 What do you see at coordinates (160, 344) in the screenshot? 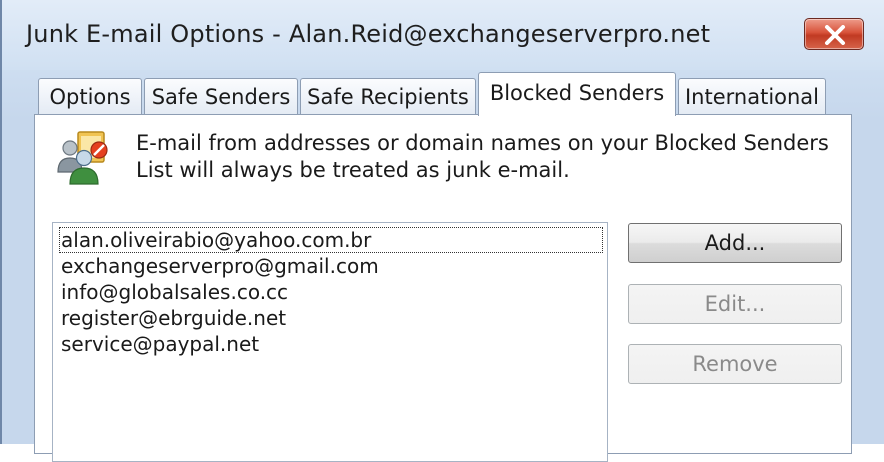
I see `list-item: service@paypal.net` at bounding box center [160, 344].